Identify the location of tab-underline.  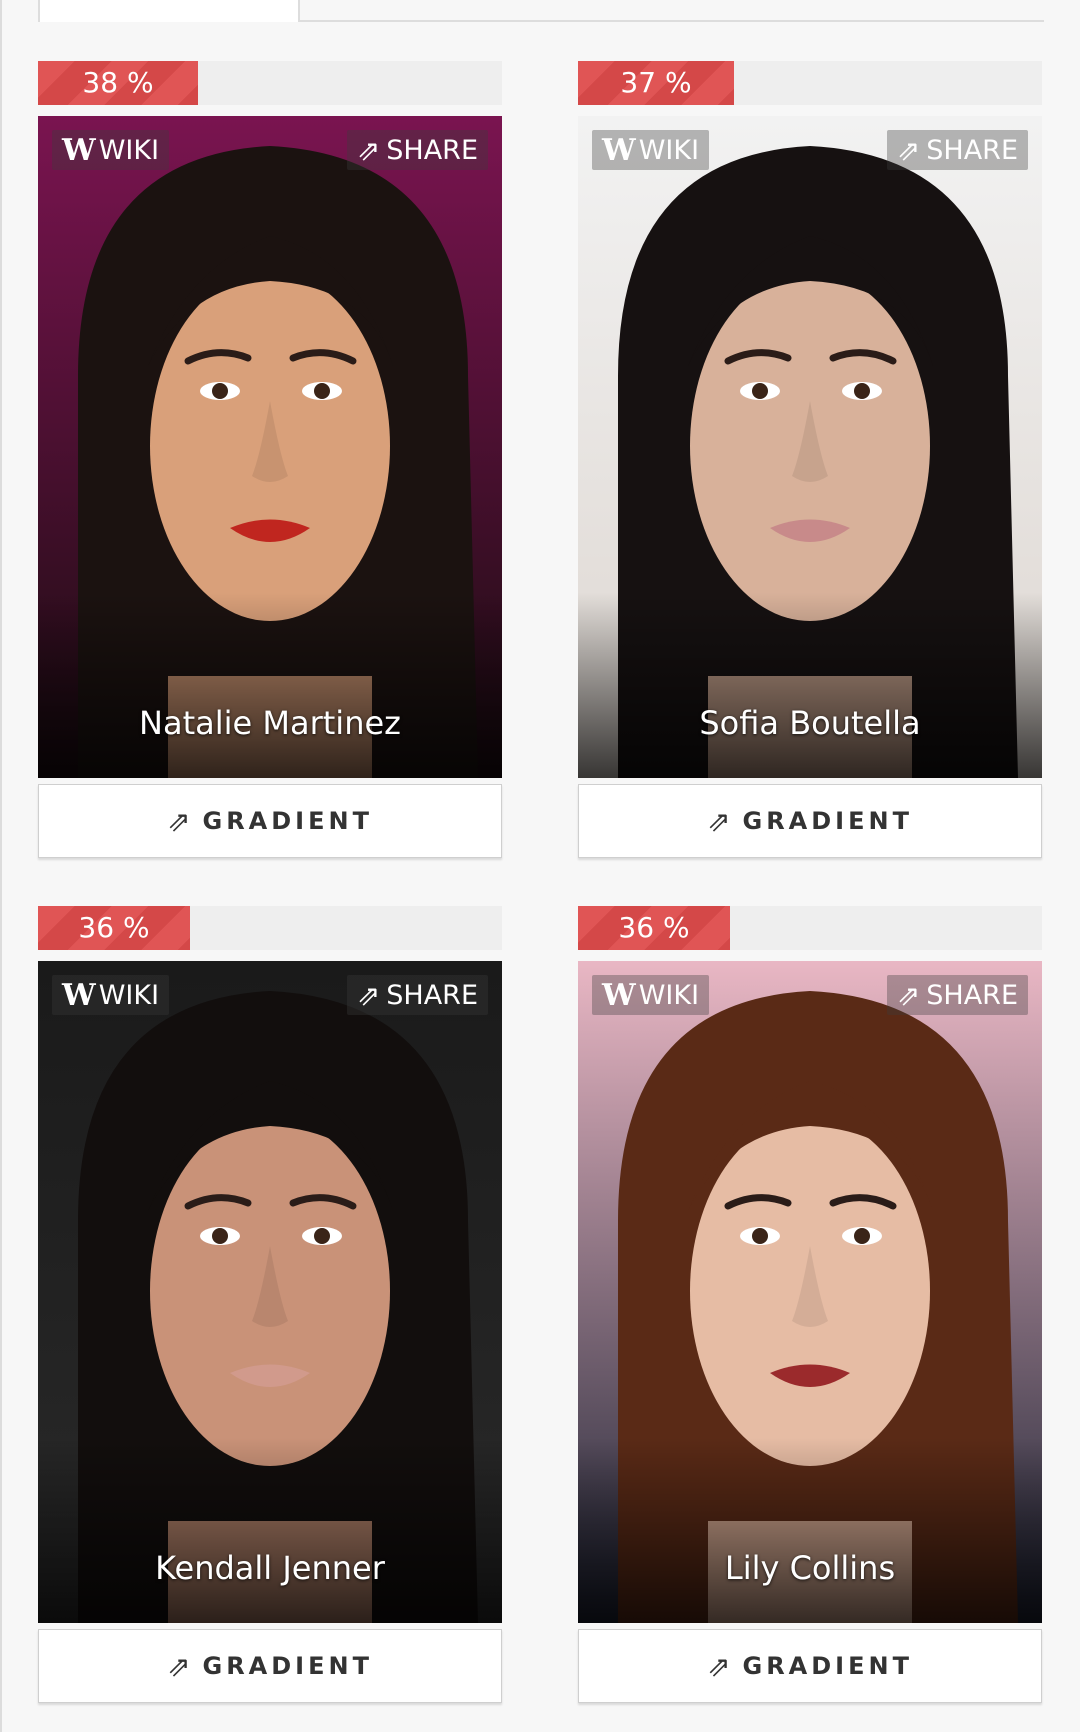
(672, 21).